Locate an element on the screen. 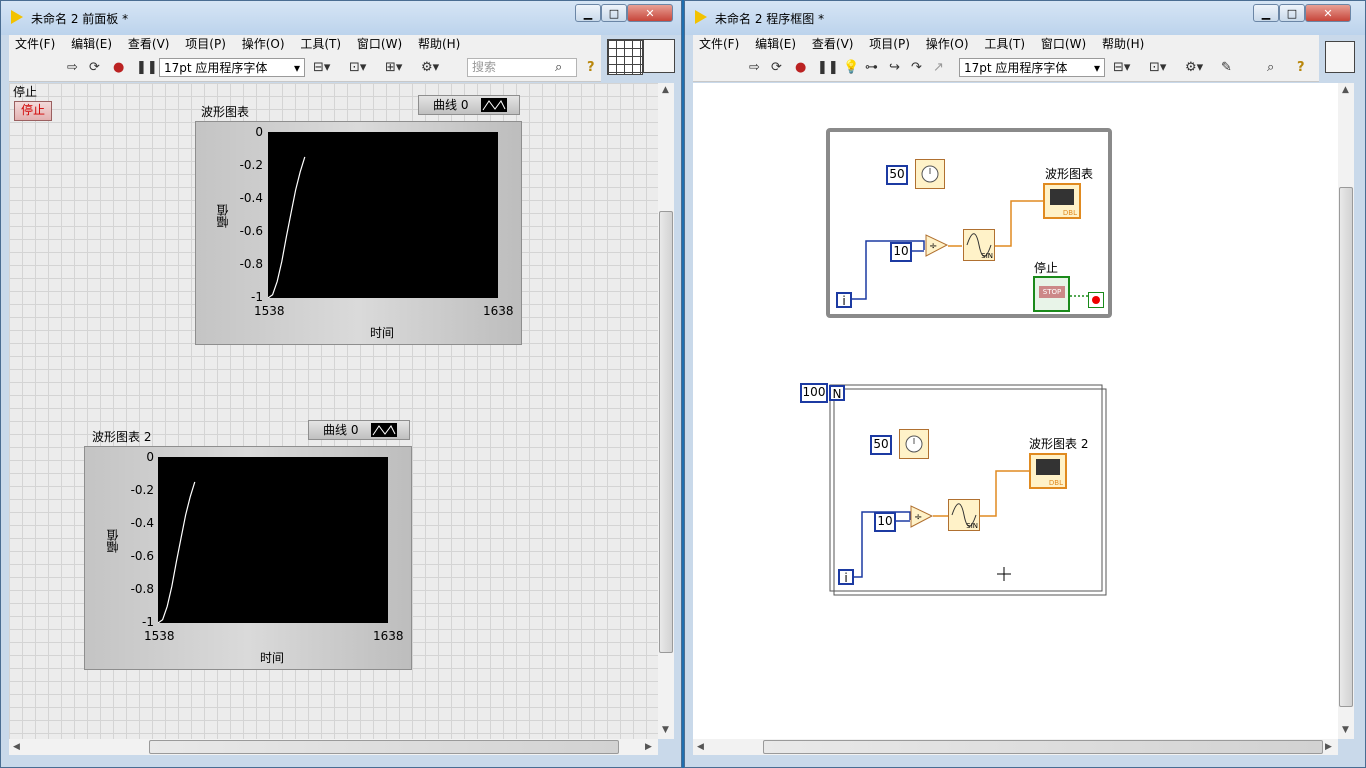 The width and height of the screenshot is (1366, 768). chart2-legend: 曲线 0 is located at coordinates (359, 430).